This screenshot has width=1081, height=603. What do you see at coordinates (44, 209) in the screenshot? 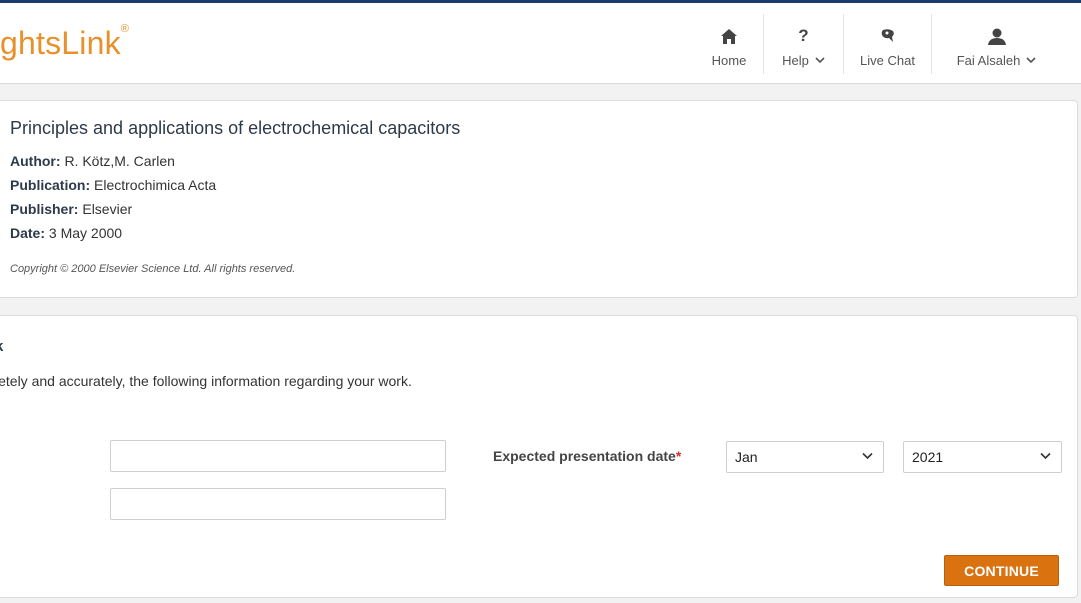
I see `publisher-label: Publisher:` at bounding box center [44, 209].